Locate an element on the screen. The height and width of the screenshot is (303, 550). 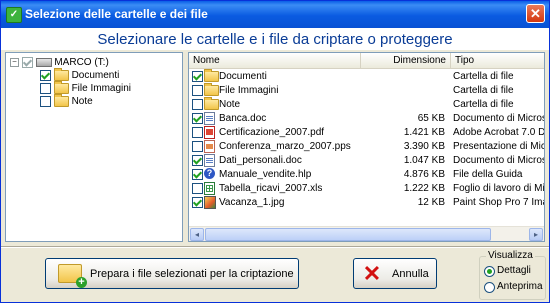
file-size: 1.047 KB is located at coordinates (424, 160).